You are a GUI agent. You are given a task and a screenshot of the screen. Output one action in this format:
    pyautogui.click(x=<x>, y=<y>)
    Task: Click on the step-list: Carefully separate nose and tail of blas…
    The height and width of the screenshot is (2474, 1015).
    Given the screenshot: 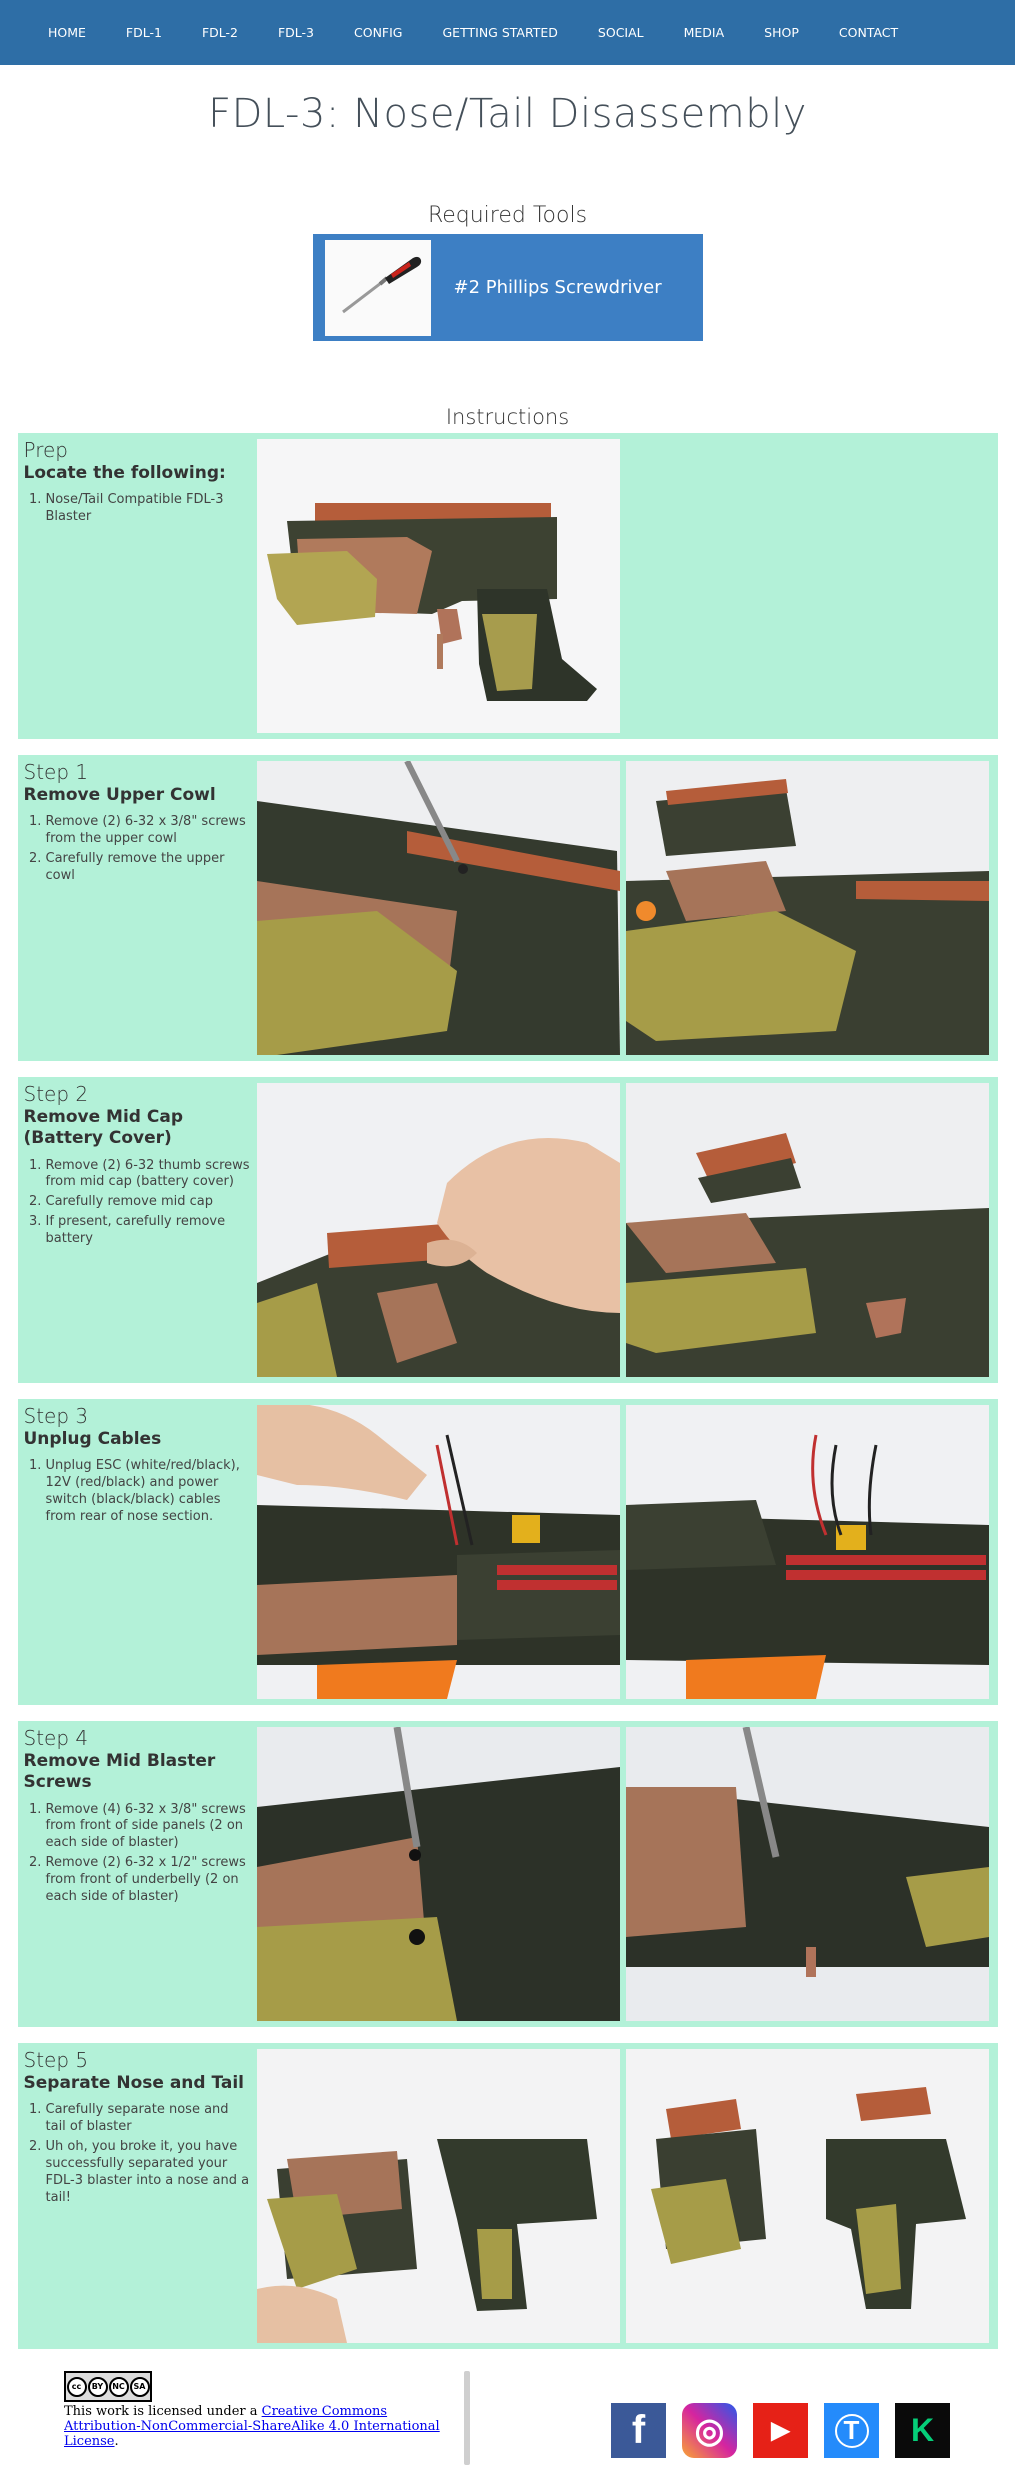 What is the action you would take?
    pyautogui.click(x=138, y=2154)
    